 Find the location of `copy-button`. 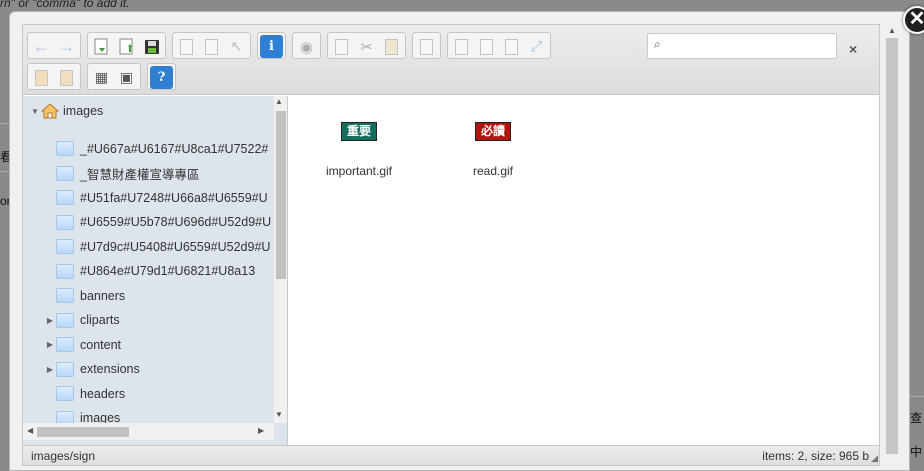

copy-button is located at coordinates (341, 46).